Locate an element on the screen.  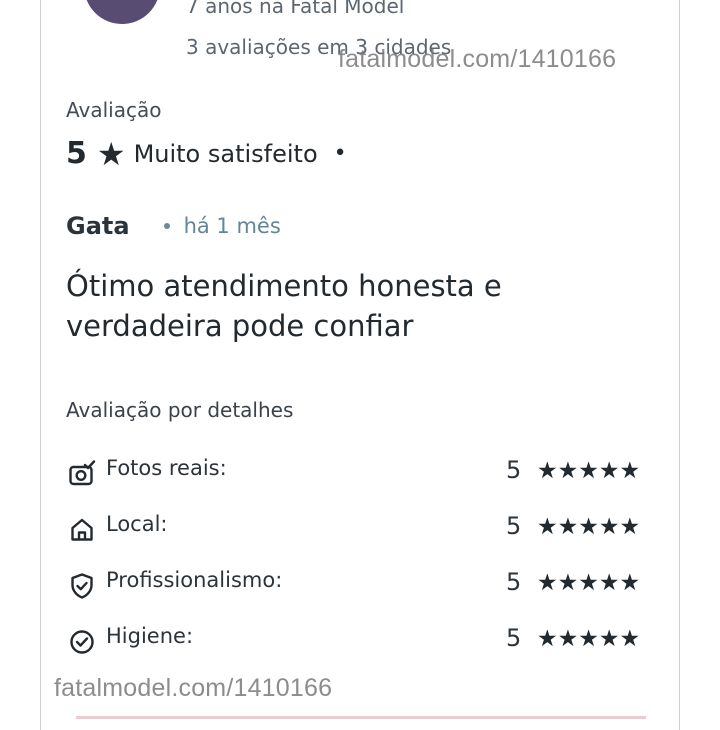
details-section-label: Avaliação por detalhes is located at coordinates (180, 410).